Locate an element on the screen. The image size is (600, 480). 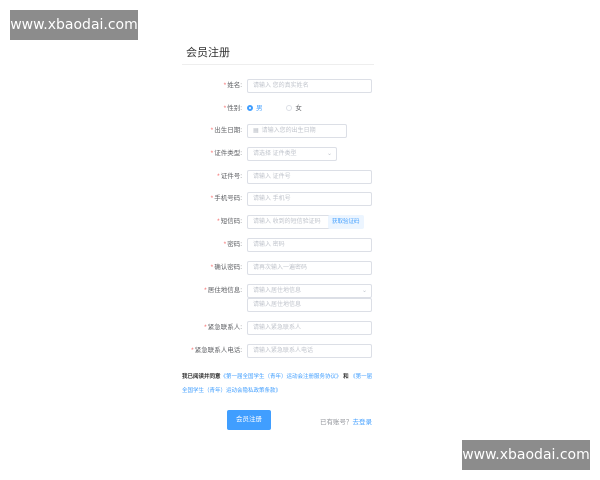
gender-female-radio is located at coordinates (289, 108).